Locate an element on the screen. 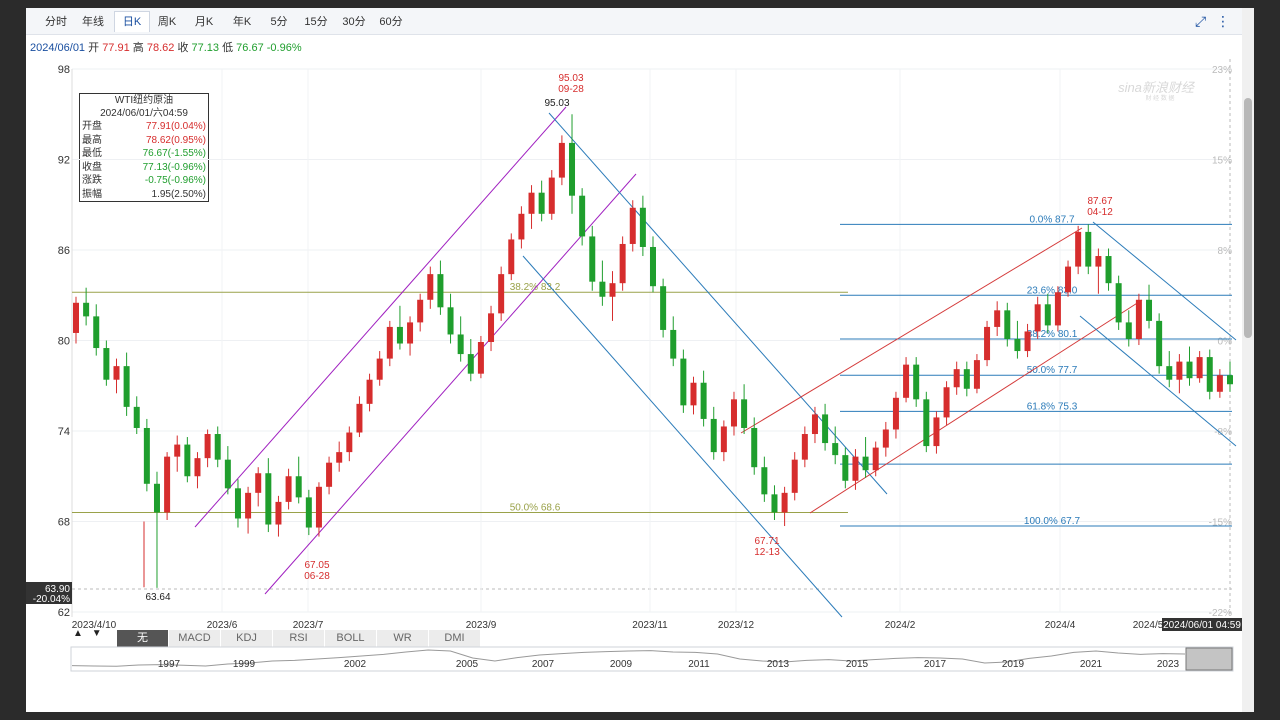  info-label: 最高 is located at coordinates (92, 140).